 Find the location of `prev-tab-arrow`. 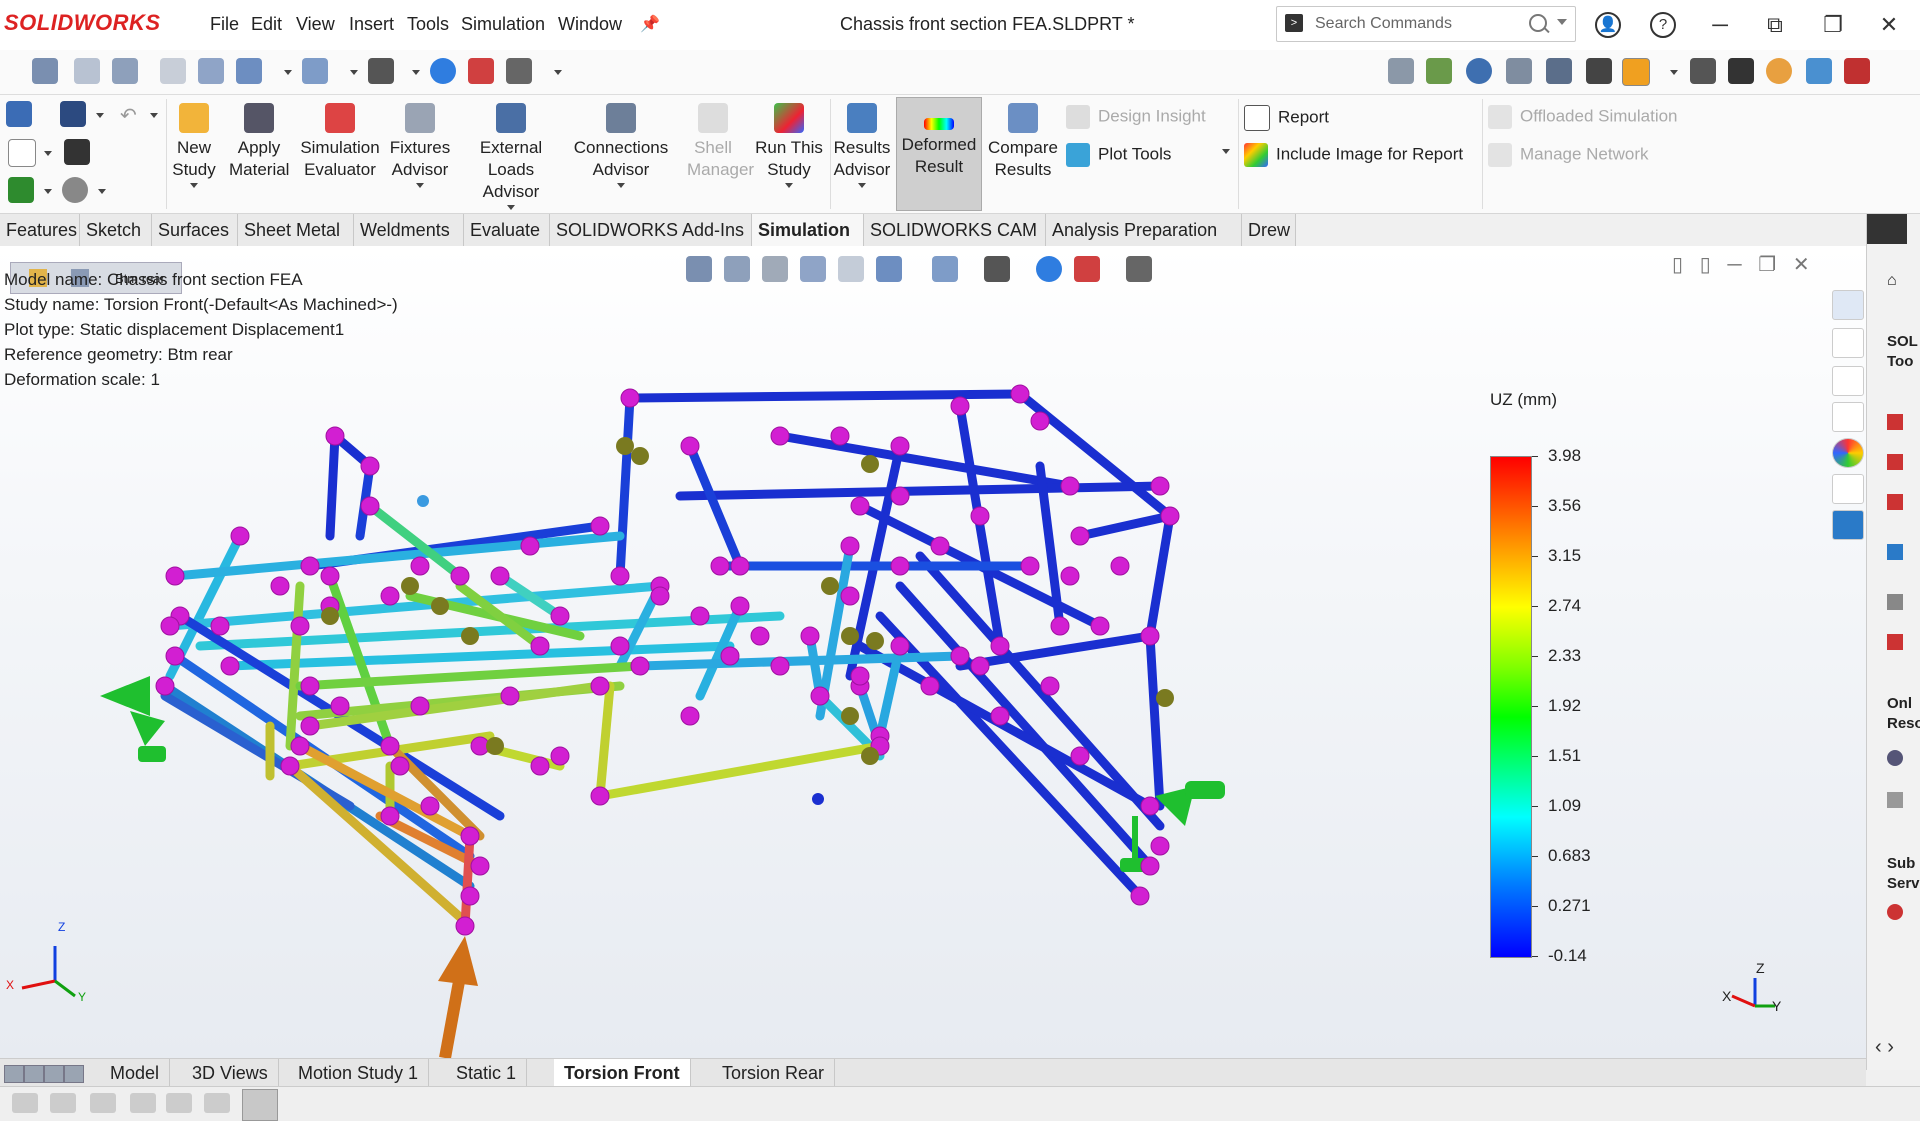

prev-tab-arrow is located at coordinates (34, 1074).